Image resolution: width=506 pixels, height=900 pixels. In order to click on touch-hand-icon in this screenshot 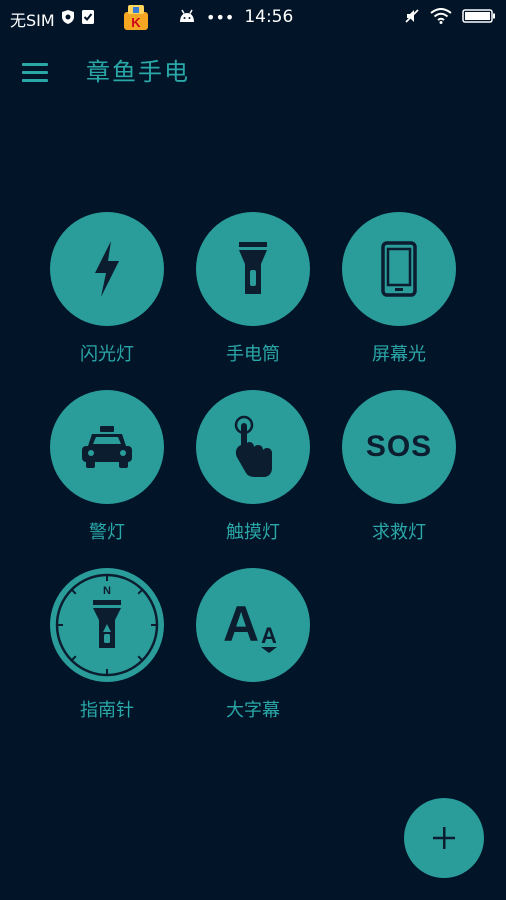, I will do `click(253, 446)`.